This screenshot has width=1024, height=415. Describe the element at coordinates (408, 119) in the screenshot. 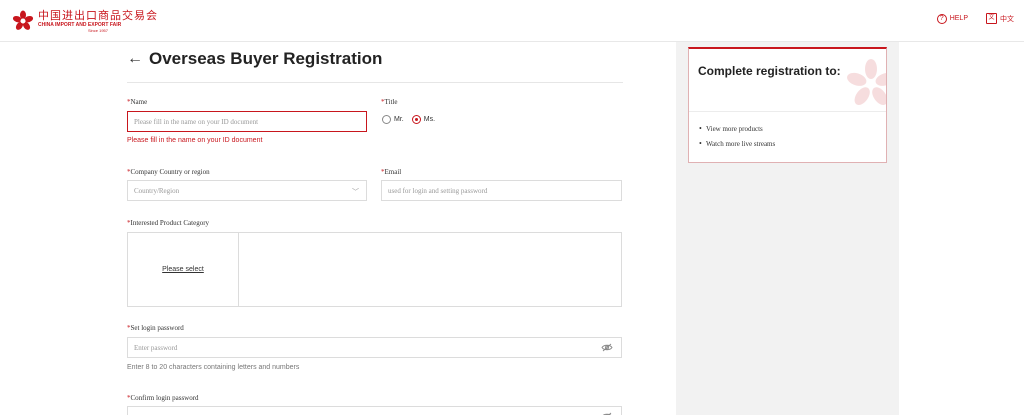

I see `title-radio-group: Mr. Ms.` at that location.